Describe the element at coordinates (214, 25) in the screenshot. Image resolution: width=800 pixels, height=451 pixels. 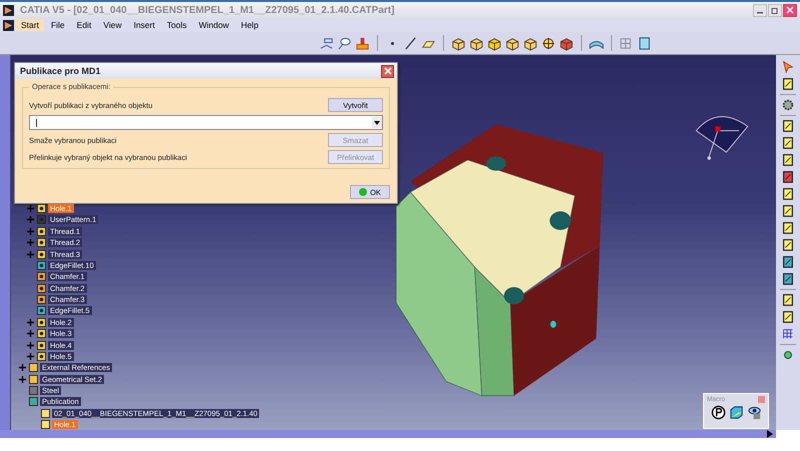
I see `menu-item: Window` at that location.